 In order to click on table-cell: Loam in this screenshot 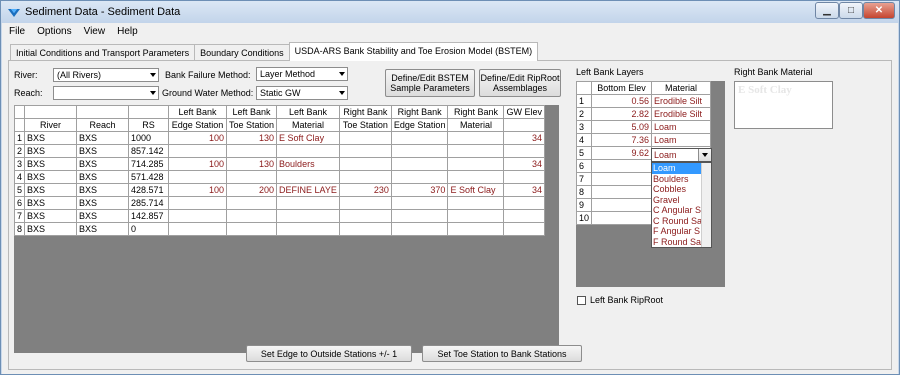, I will do `click(681, 127)`.